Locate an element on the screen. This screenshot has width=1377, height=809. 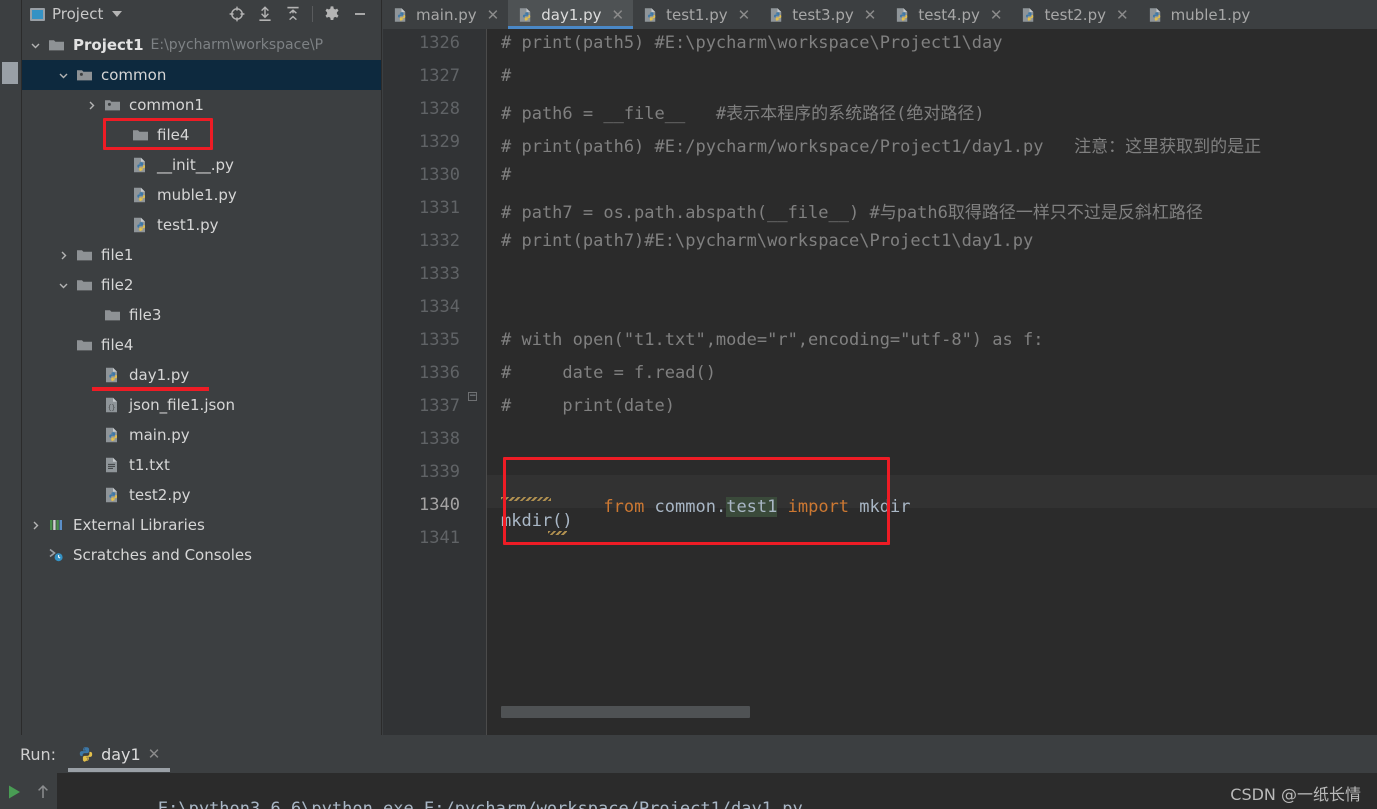
imported-symbol: mkdir is located at coordinates (885, 507).